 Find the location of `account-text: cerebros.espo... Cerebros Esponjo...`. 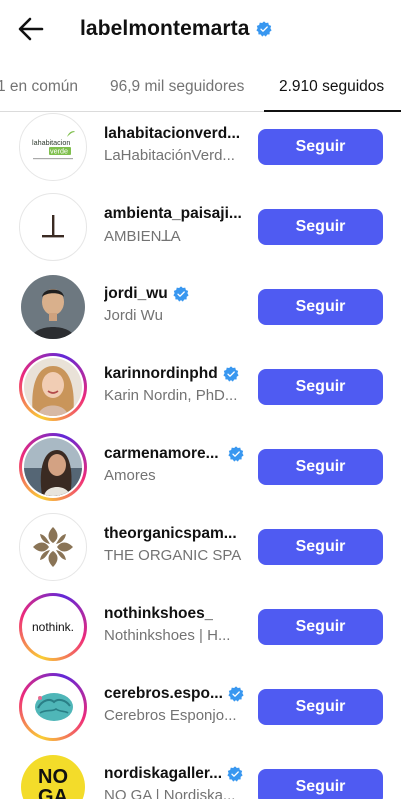

account-text: cerebros.espo... Cerebros Esponjo... is located at coordinates (175, 703).